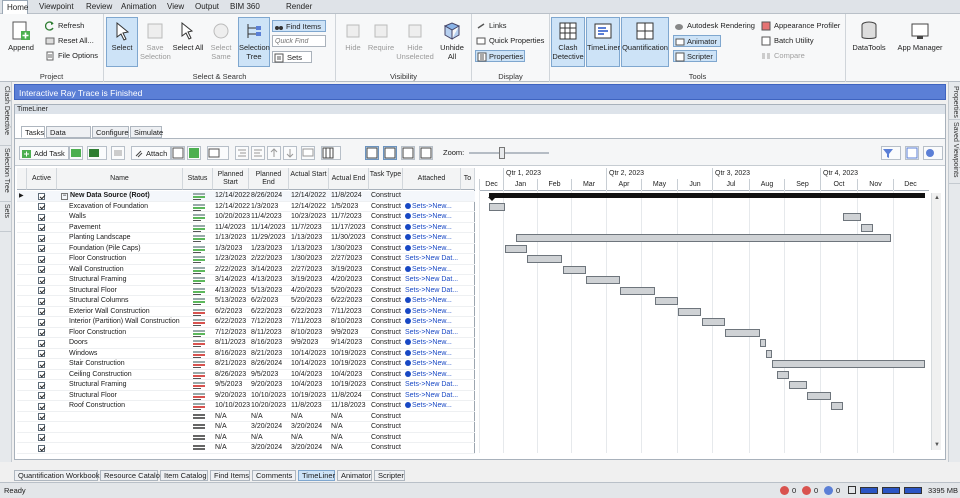 This screenshot has width=960, height=498. I want to click on file-options-button: File Options, so click(71, 56).